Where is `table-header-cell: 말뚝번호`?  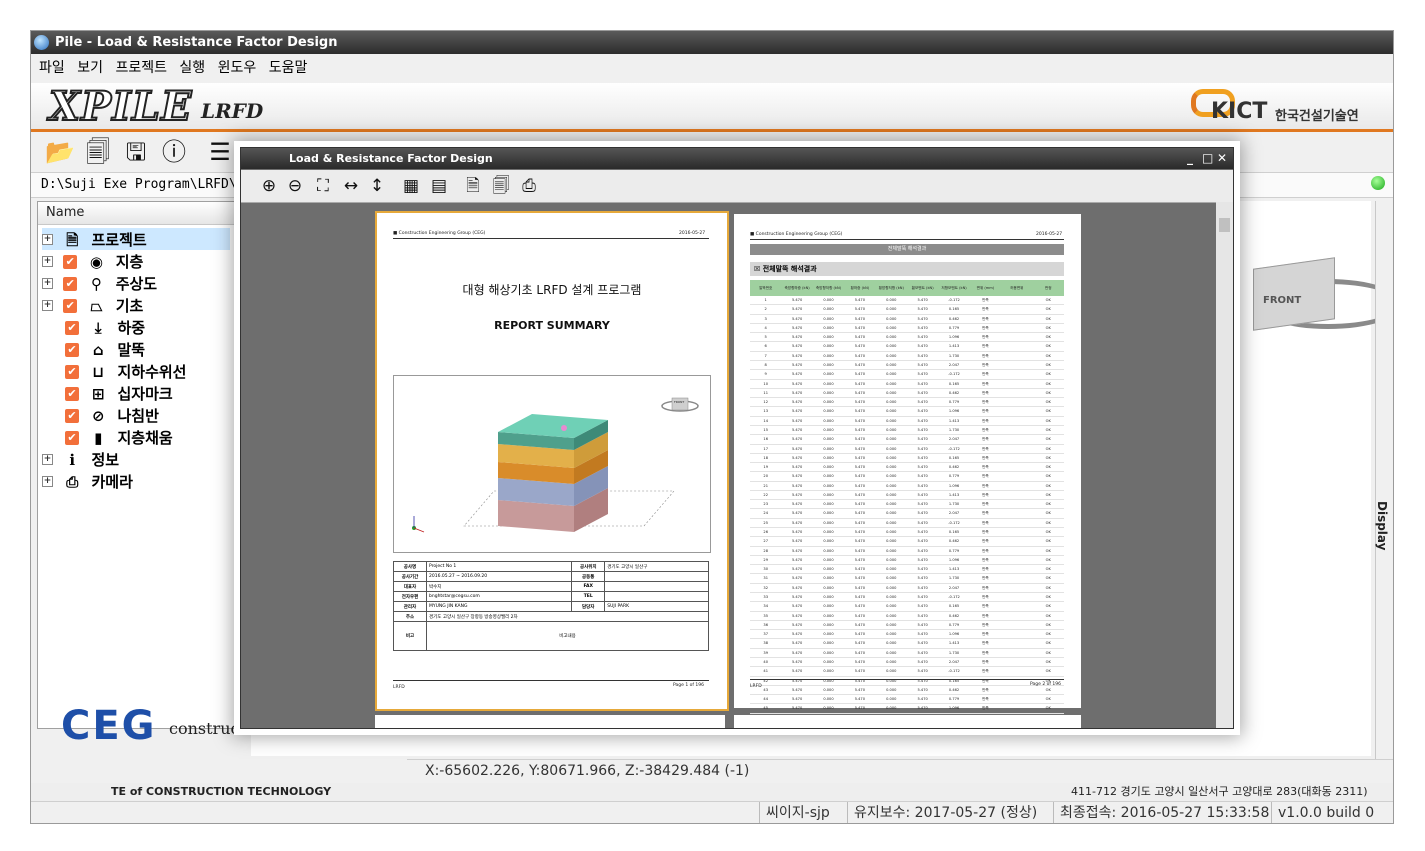 table-header-cell: 말뚝번호 is located at coordinates (766, 288).